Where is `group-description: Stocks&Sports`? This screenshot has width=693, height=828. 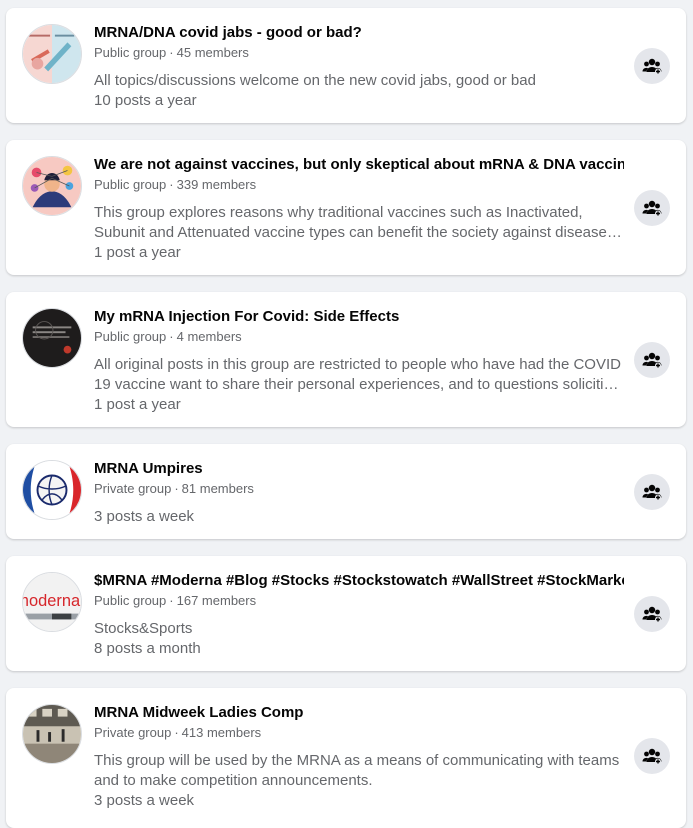
group-description: Stocks&Sports is located at coordinates (143, 628).